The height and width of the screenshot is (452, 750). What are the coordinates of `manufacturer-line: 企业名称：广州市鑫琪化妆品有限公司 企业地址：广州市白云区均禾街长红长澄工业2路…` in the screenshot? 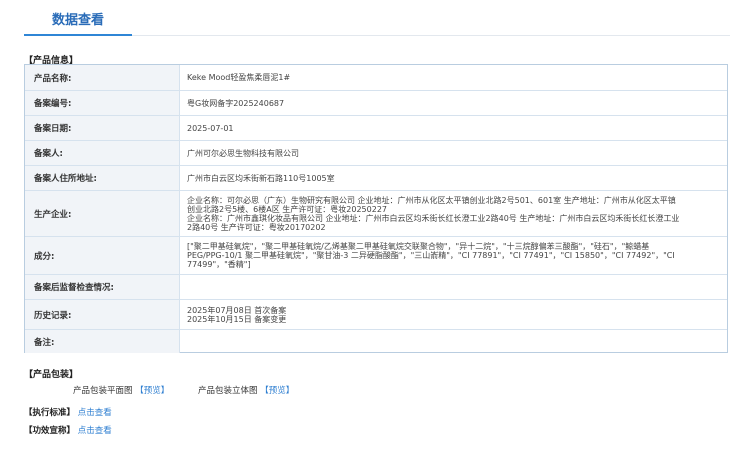 It's located at (433, 218).